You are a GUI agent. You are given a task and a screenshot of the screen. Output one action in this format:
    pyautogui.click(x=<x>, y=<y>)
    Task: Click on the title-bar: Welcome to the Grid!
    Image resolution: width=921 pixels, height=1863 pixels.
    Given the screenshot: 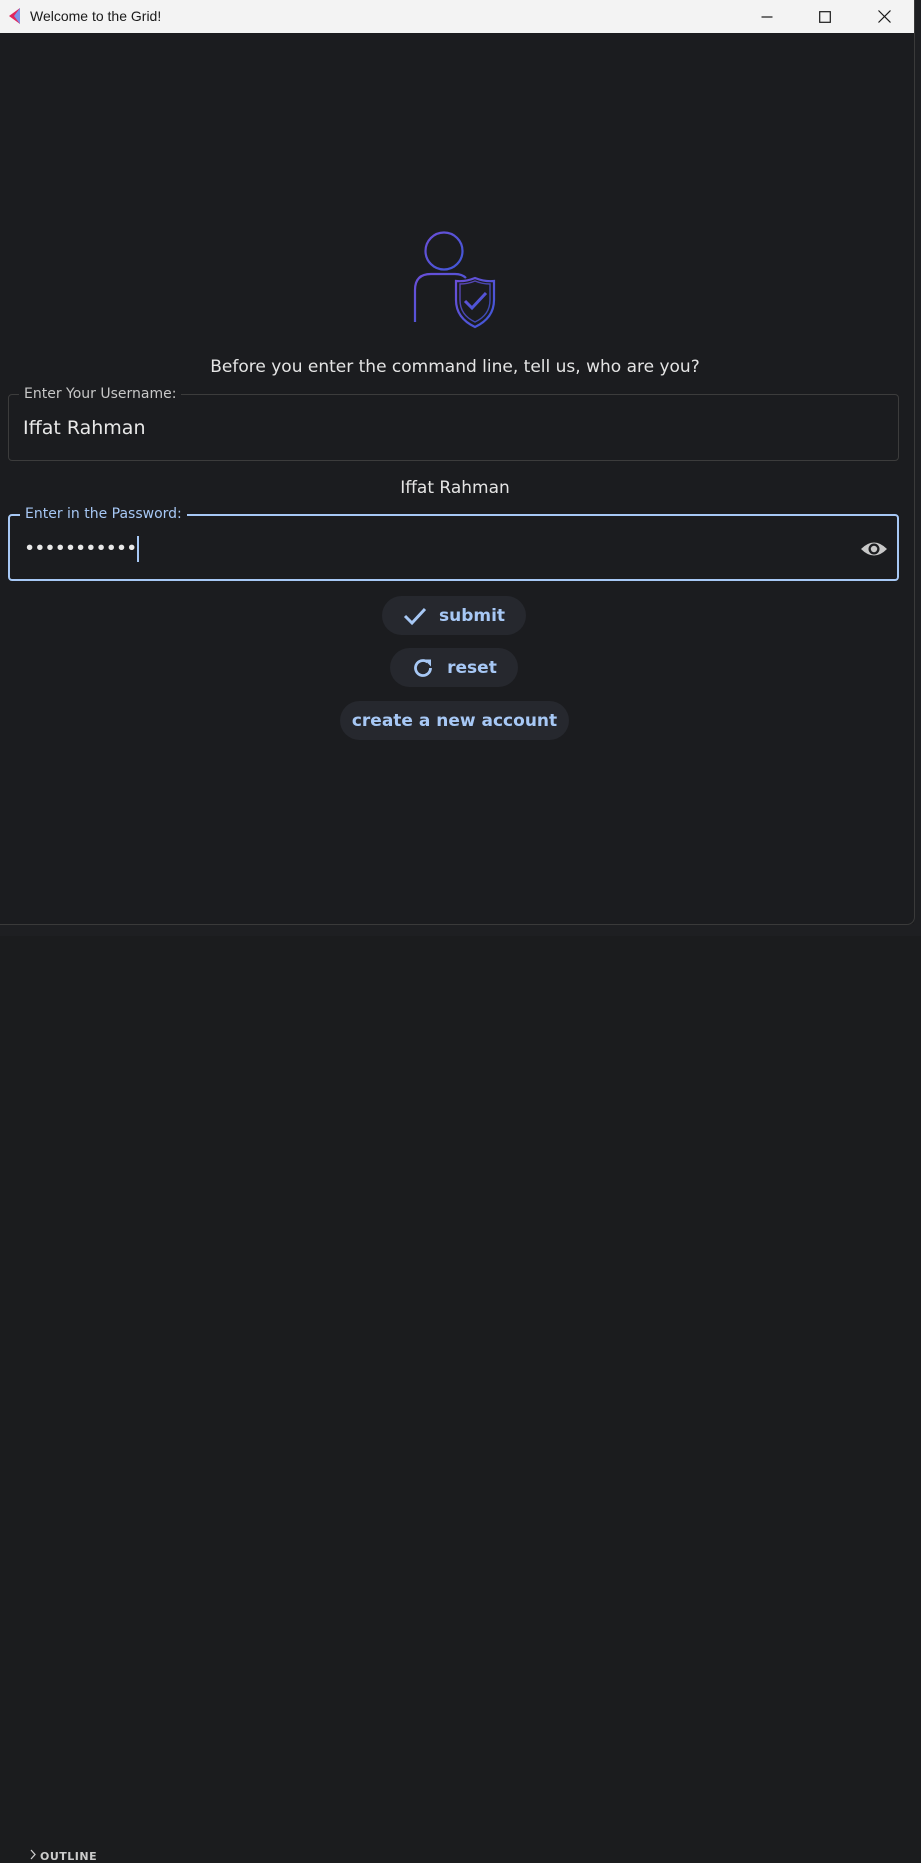 What is the action you would take?
    pyautogui.click(x=457, y=16)
    